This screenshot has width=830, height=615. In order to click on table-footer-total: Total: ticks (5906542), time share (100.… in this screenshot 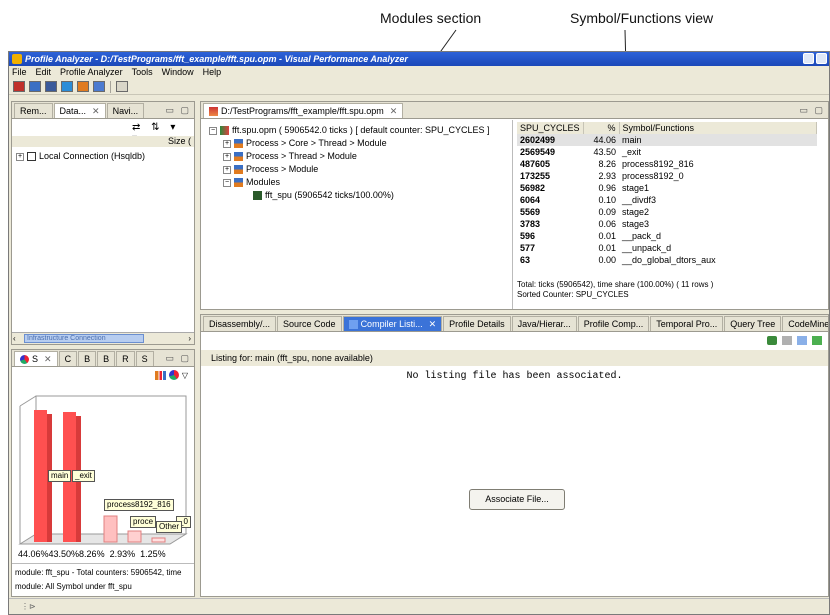, I will do `click(615, 284)`.